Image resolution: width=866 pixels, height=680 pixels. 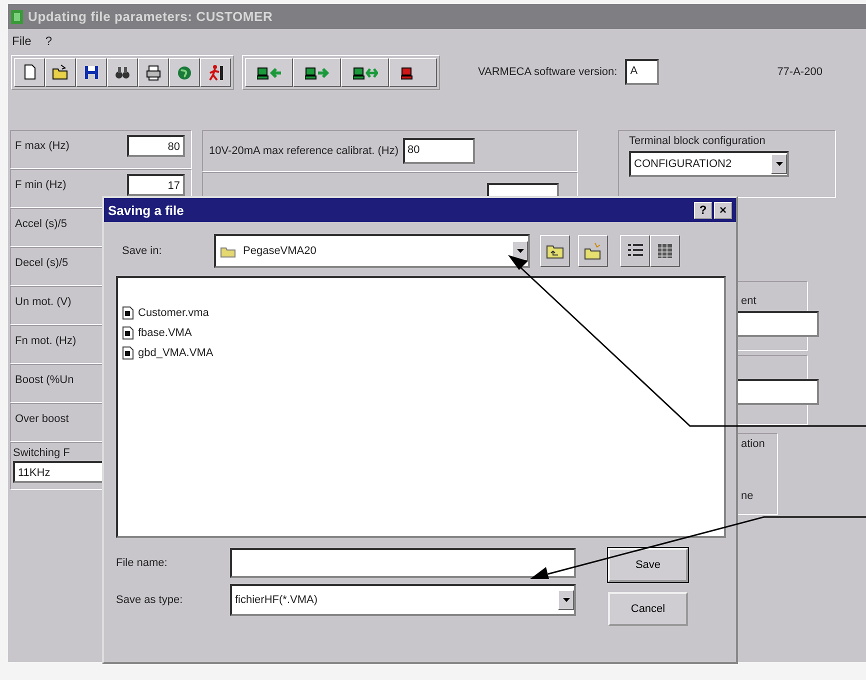 What do you see at coordinates (723, 210) in the screenshot?
I see `close-button: ×` at bounding box center [723, 210].